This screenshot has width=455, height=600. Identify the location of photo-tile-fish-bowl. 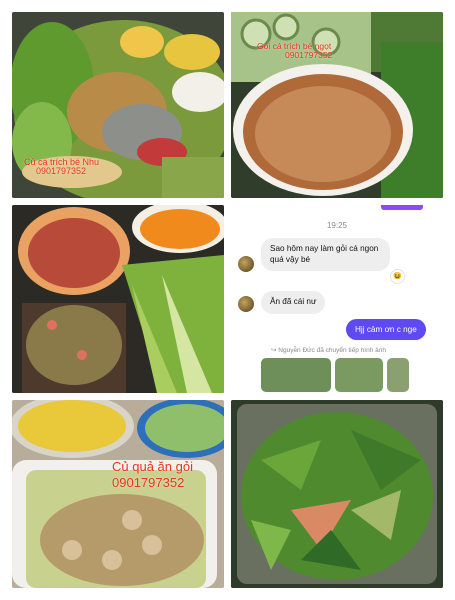
(118, 299).